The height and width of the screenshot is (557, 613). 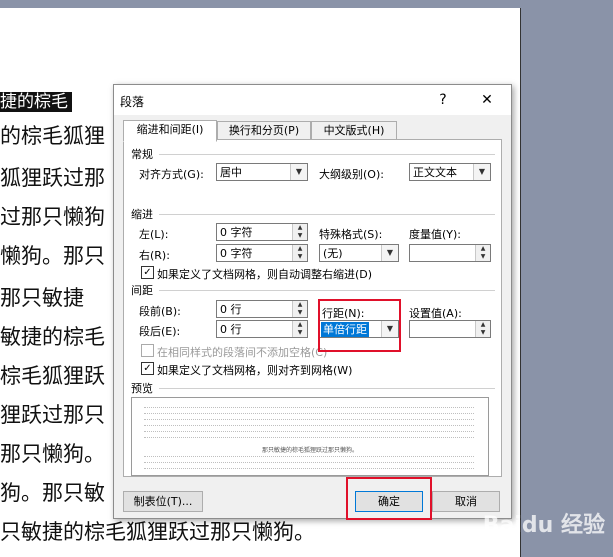 I want to click on document-line: 只敏捷的棕毛狐狸跃过那只懒狗。, so click(x=157, y=531).